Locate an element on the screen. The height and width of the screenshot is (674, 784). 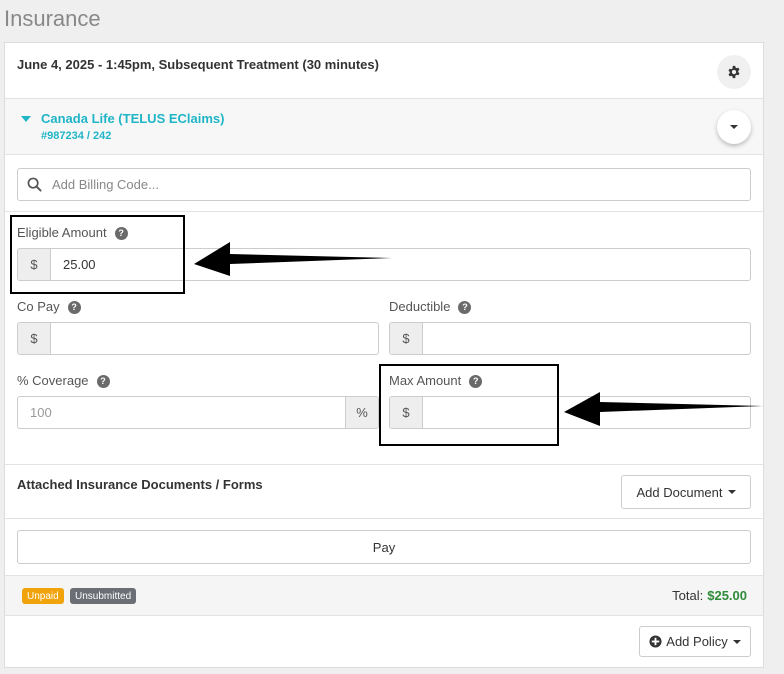
total-value: $25.00 is located at coordinates (727, 595).